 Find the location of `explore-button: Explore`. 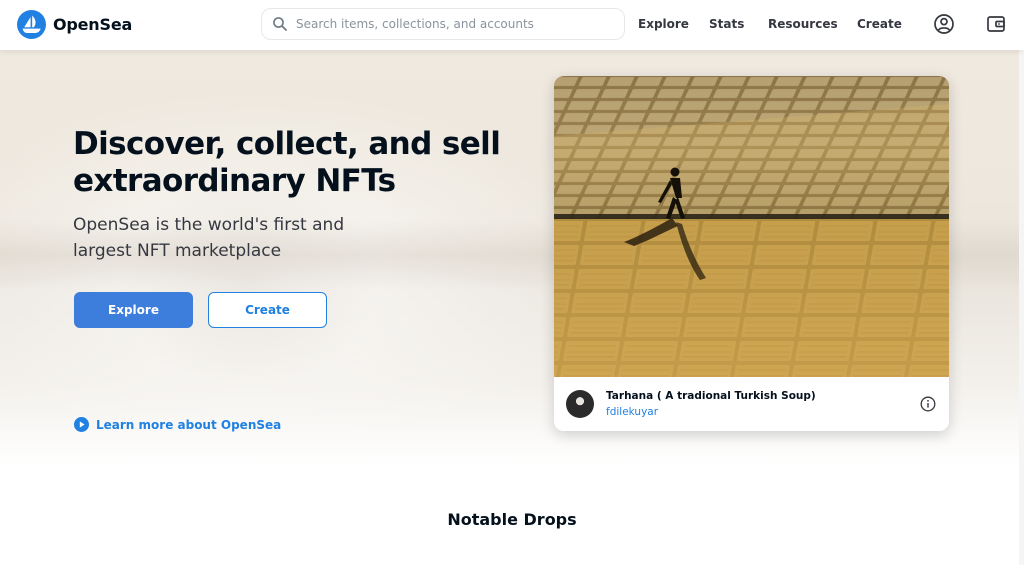

explore-button: Explore is located at coordinates (133, 310).